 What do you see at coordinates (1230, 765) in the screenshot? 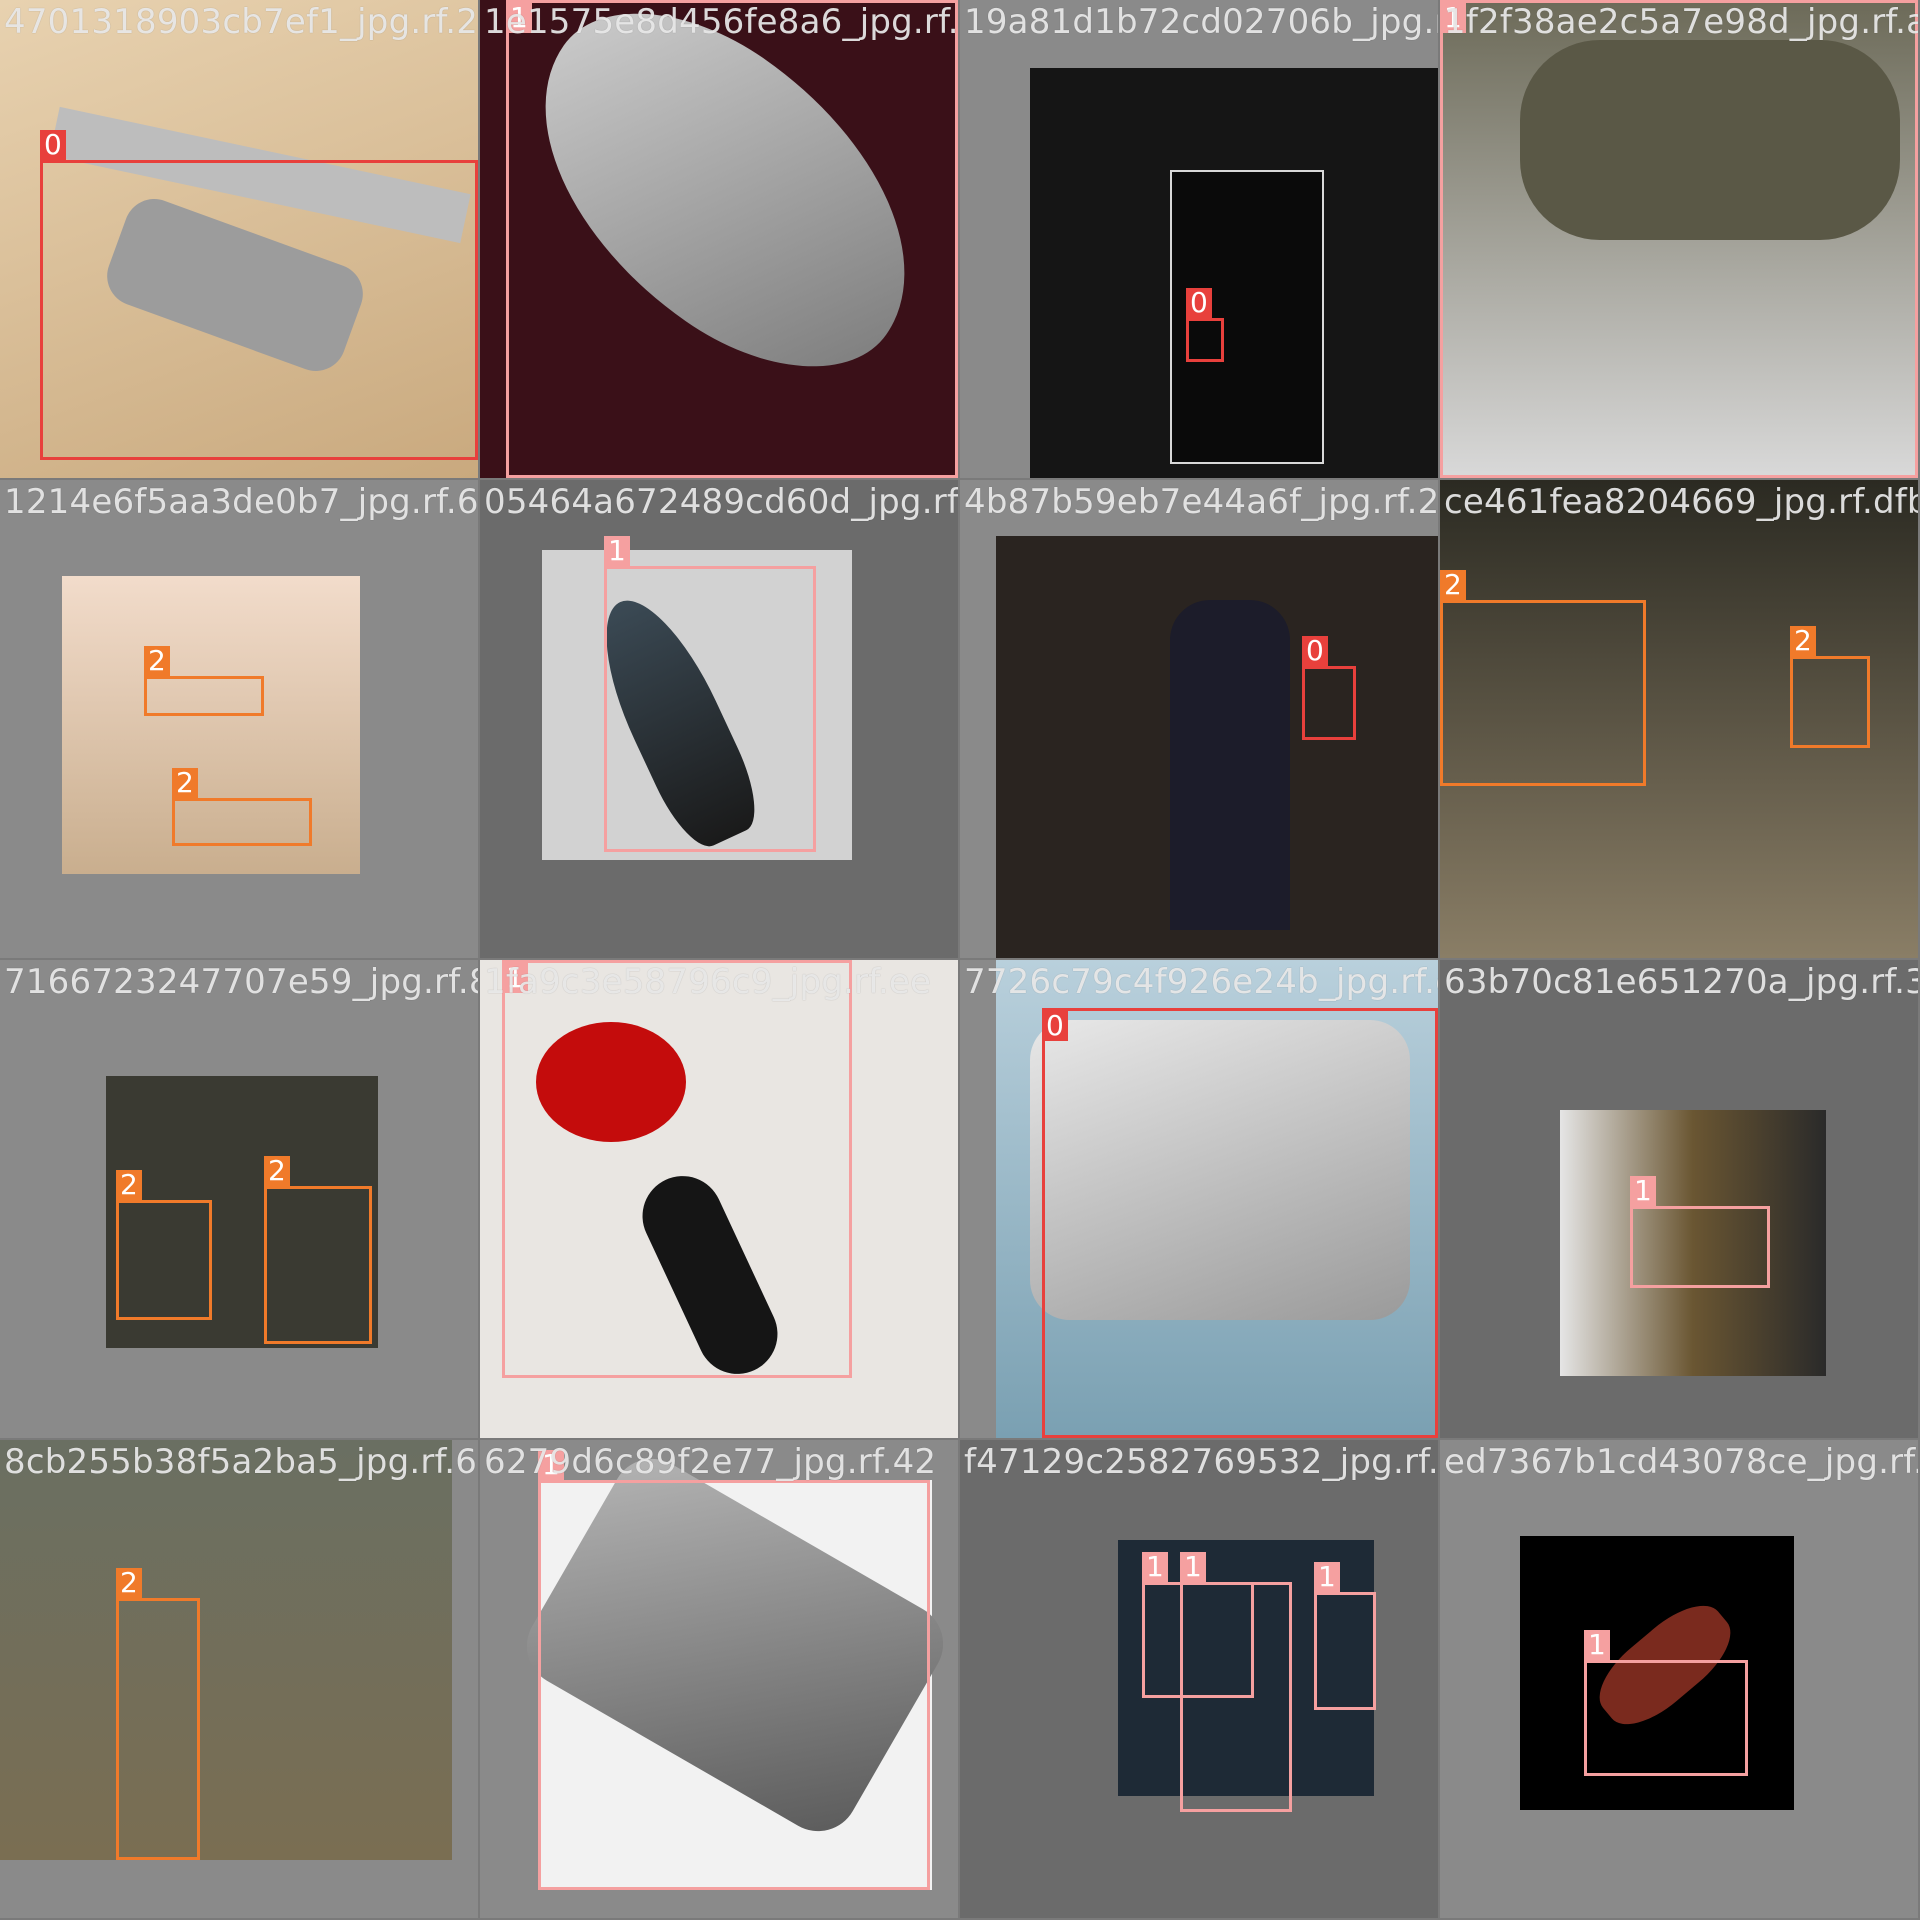
I see `person-shape` at bounding box center [1230, 765].